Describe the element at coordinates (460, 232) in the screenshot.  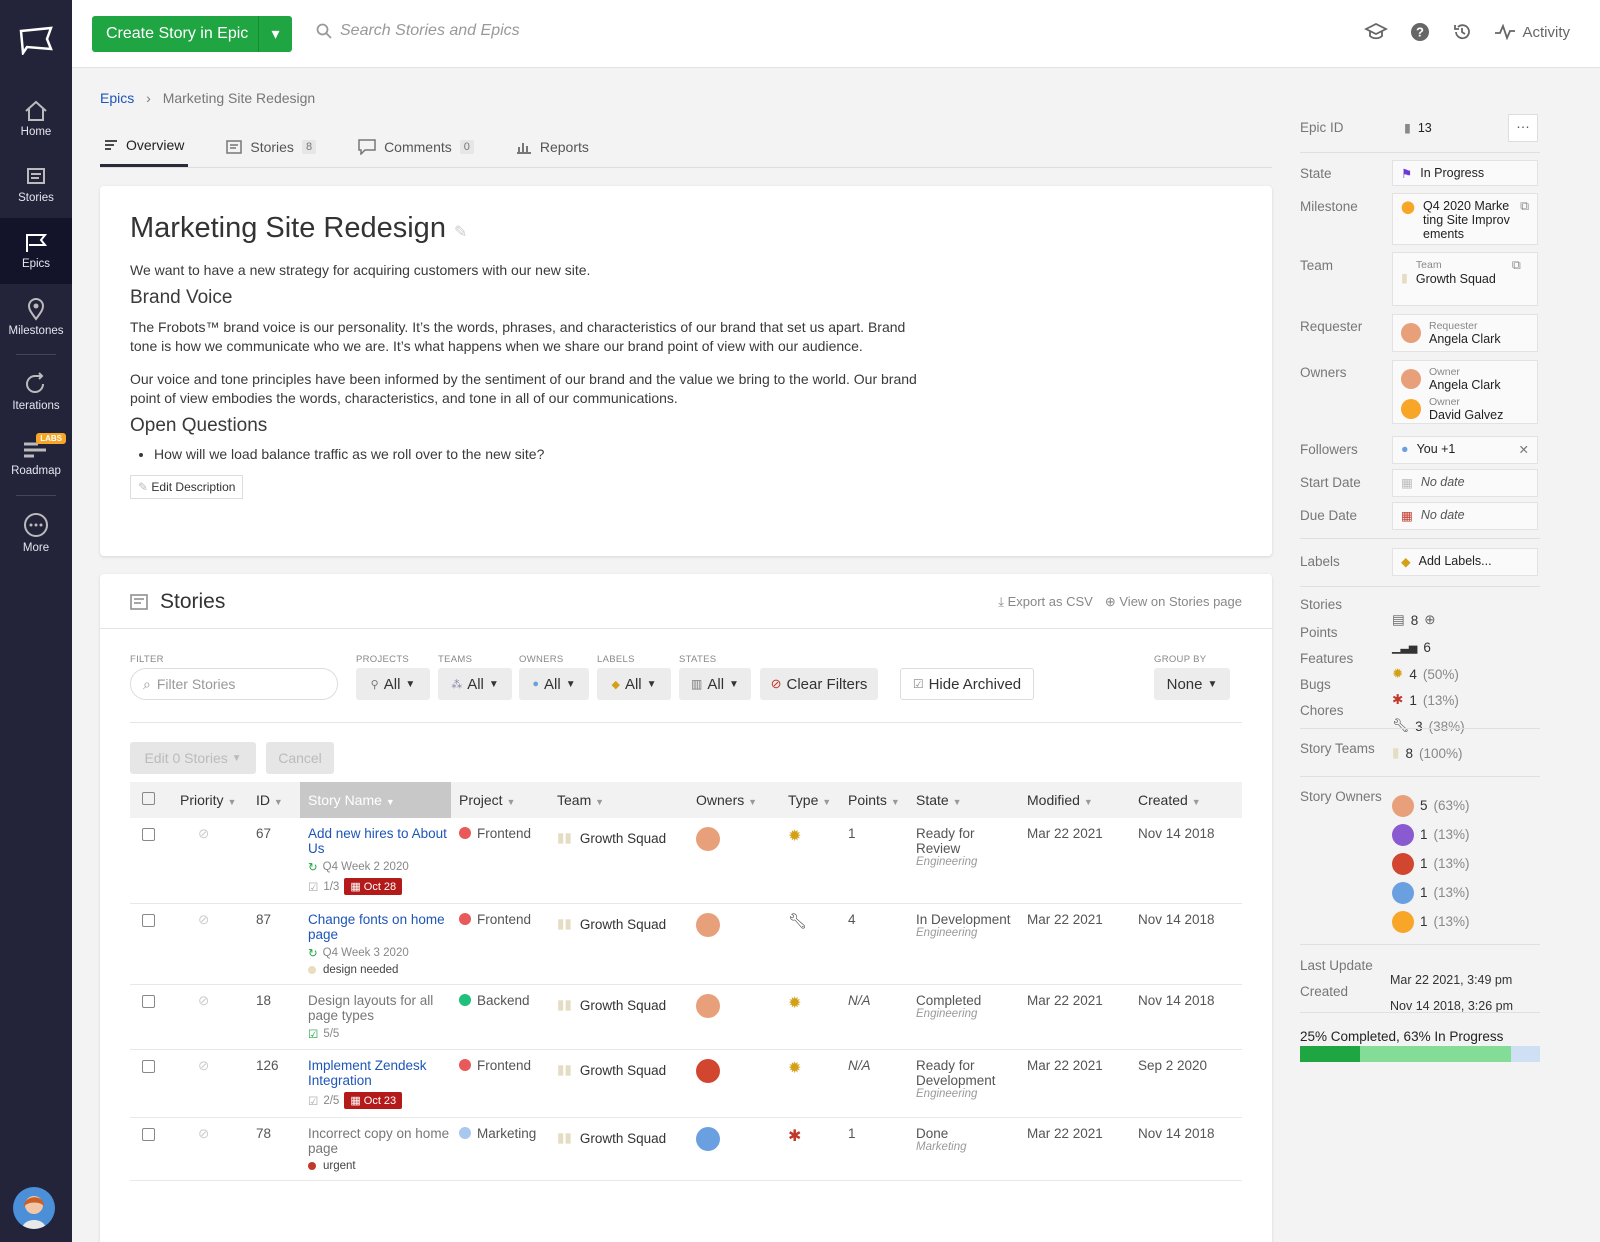
I see `pencil-icon: ✎` at that location.